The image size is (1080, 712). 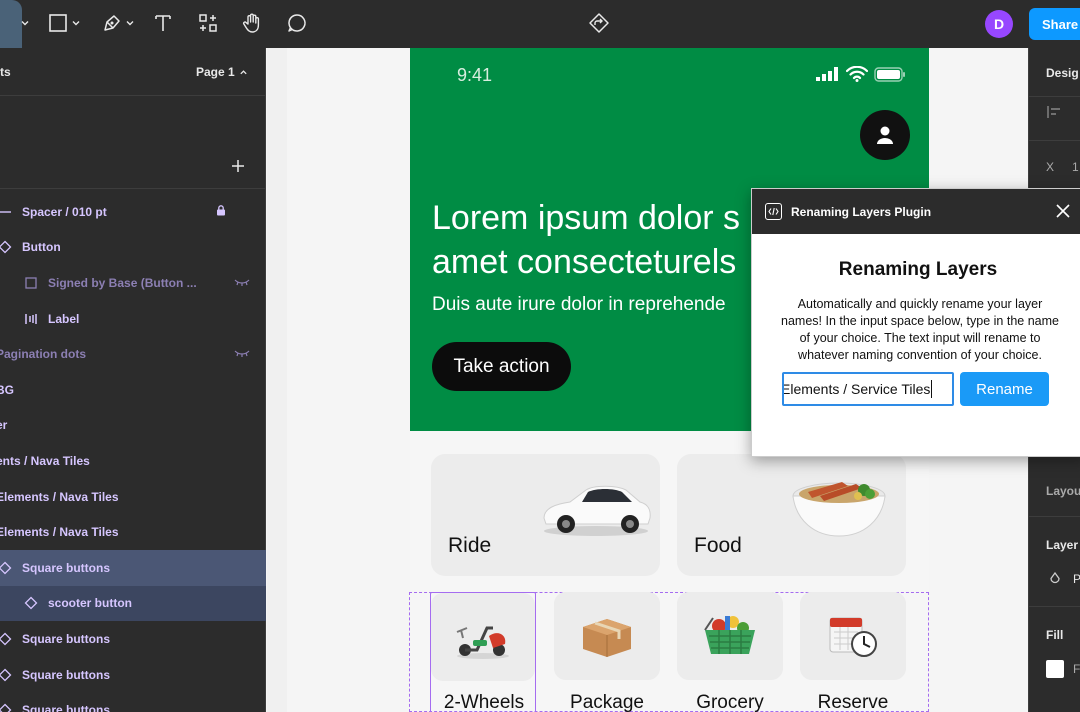 I want to click on layer-row: Button, so click(x=133, y=248).